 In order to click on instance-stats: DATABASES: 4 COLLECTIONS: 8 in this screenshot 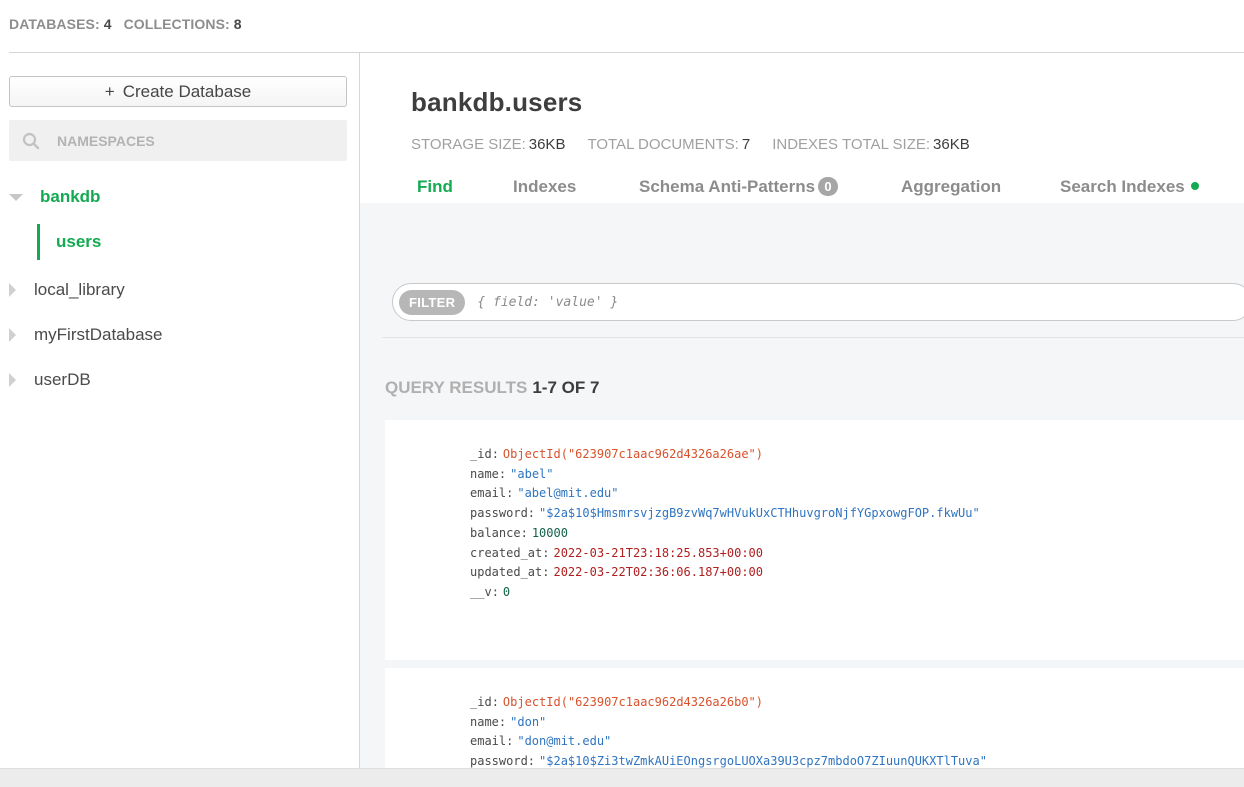, I will do `click(125, 24)`.